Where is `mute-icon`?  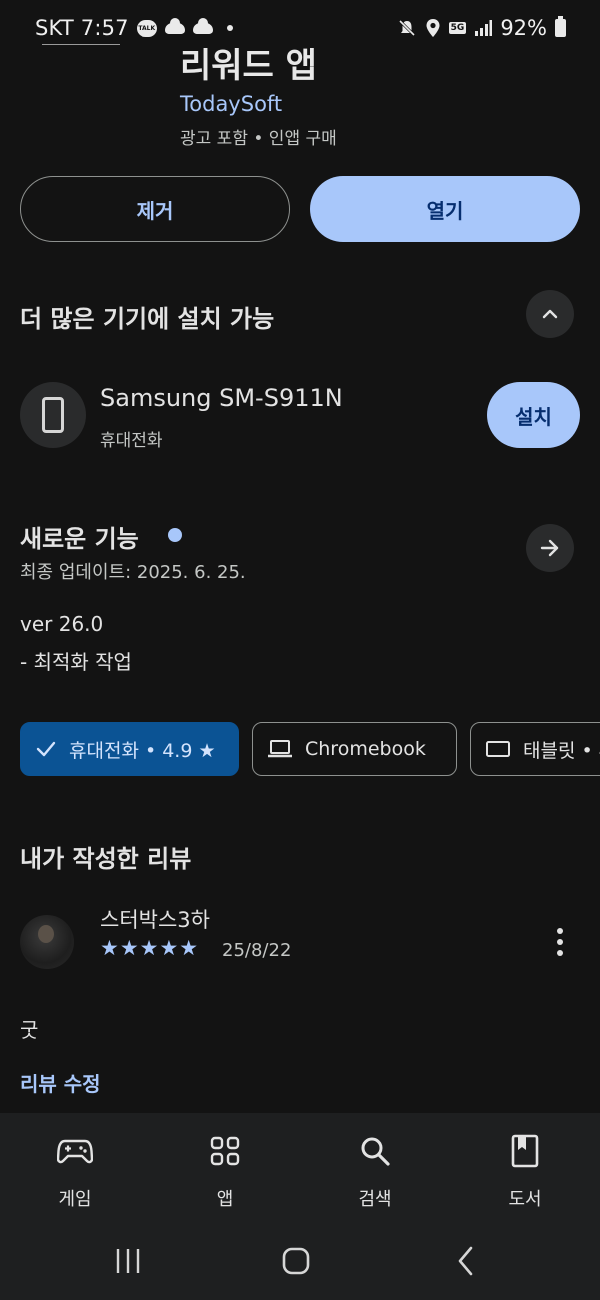
mute-icon is located at coordinates (406, 28).